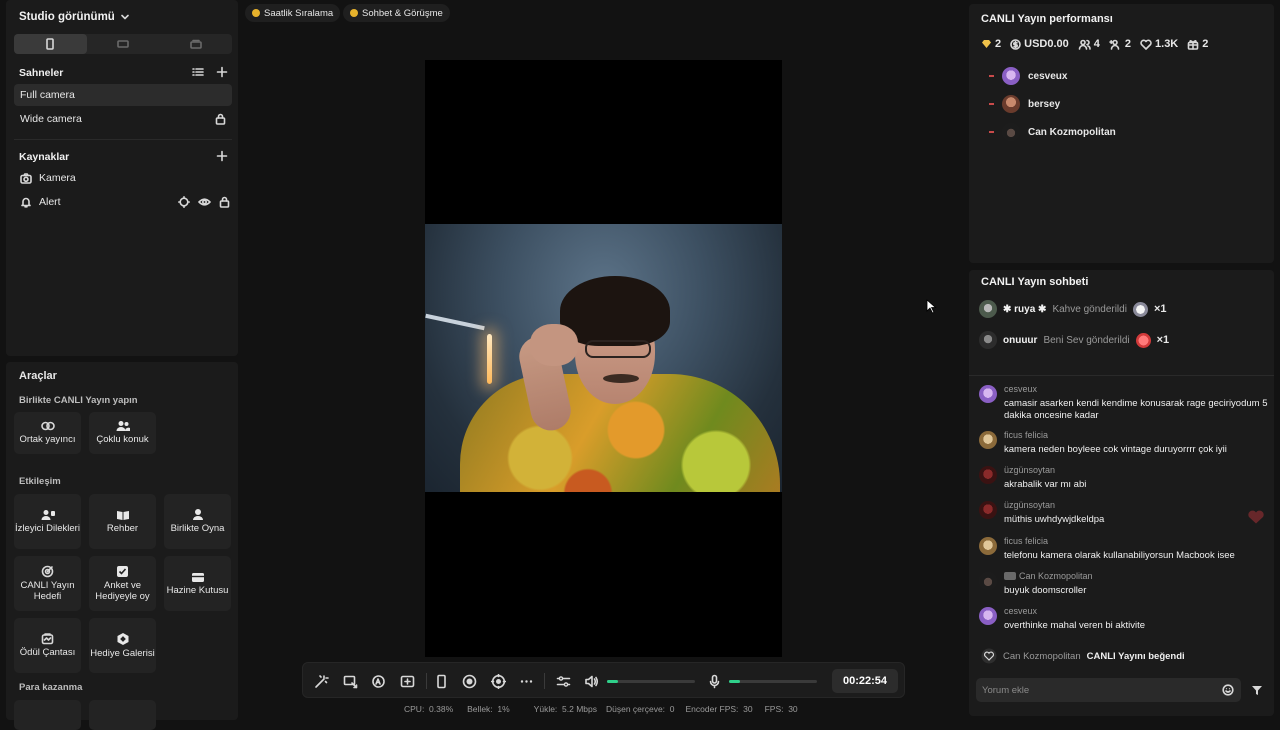 Image resolution: width=1280 pixels, height=730 pixels. Describe the element at coordinates (488, 709) in the screenshot. I see `memory-stat: Bellek: 1%` at that location.